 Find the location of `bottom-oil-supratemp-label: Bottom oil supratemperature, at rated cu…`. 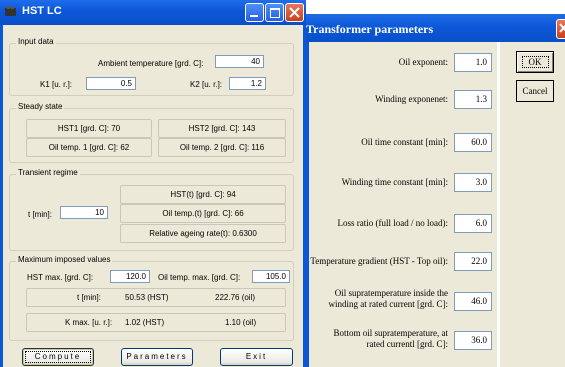

bottom-oil-supratemp-label: Bottom oil supratemperature, at rated cu… is located at coordinates (390, 338).